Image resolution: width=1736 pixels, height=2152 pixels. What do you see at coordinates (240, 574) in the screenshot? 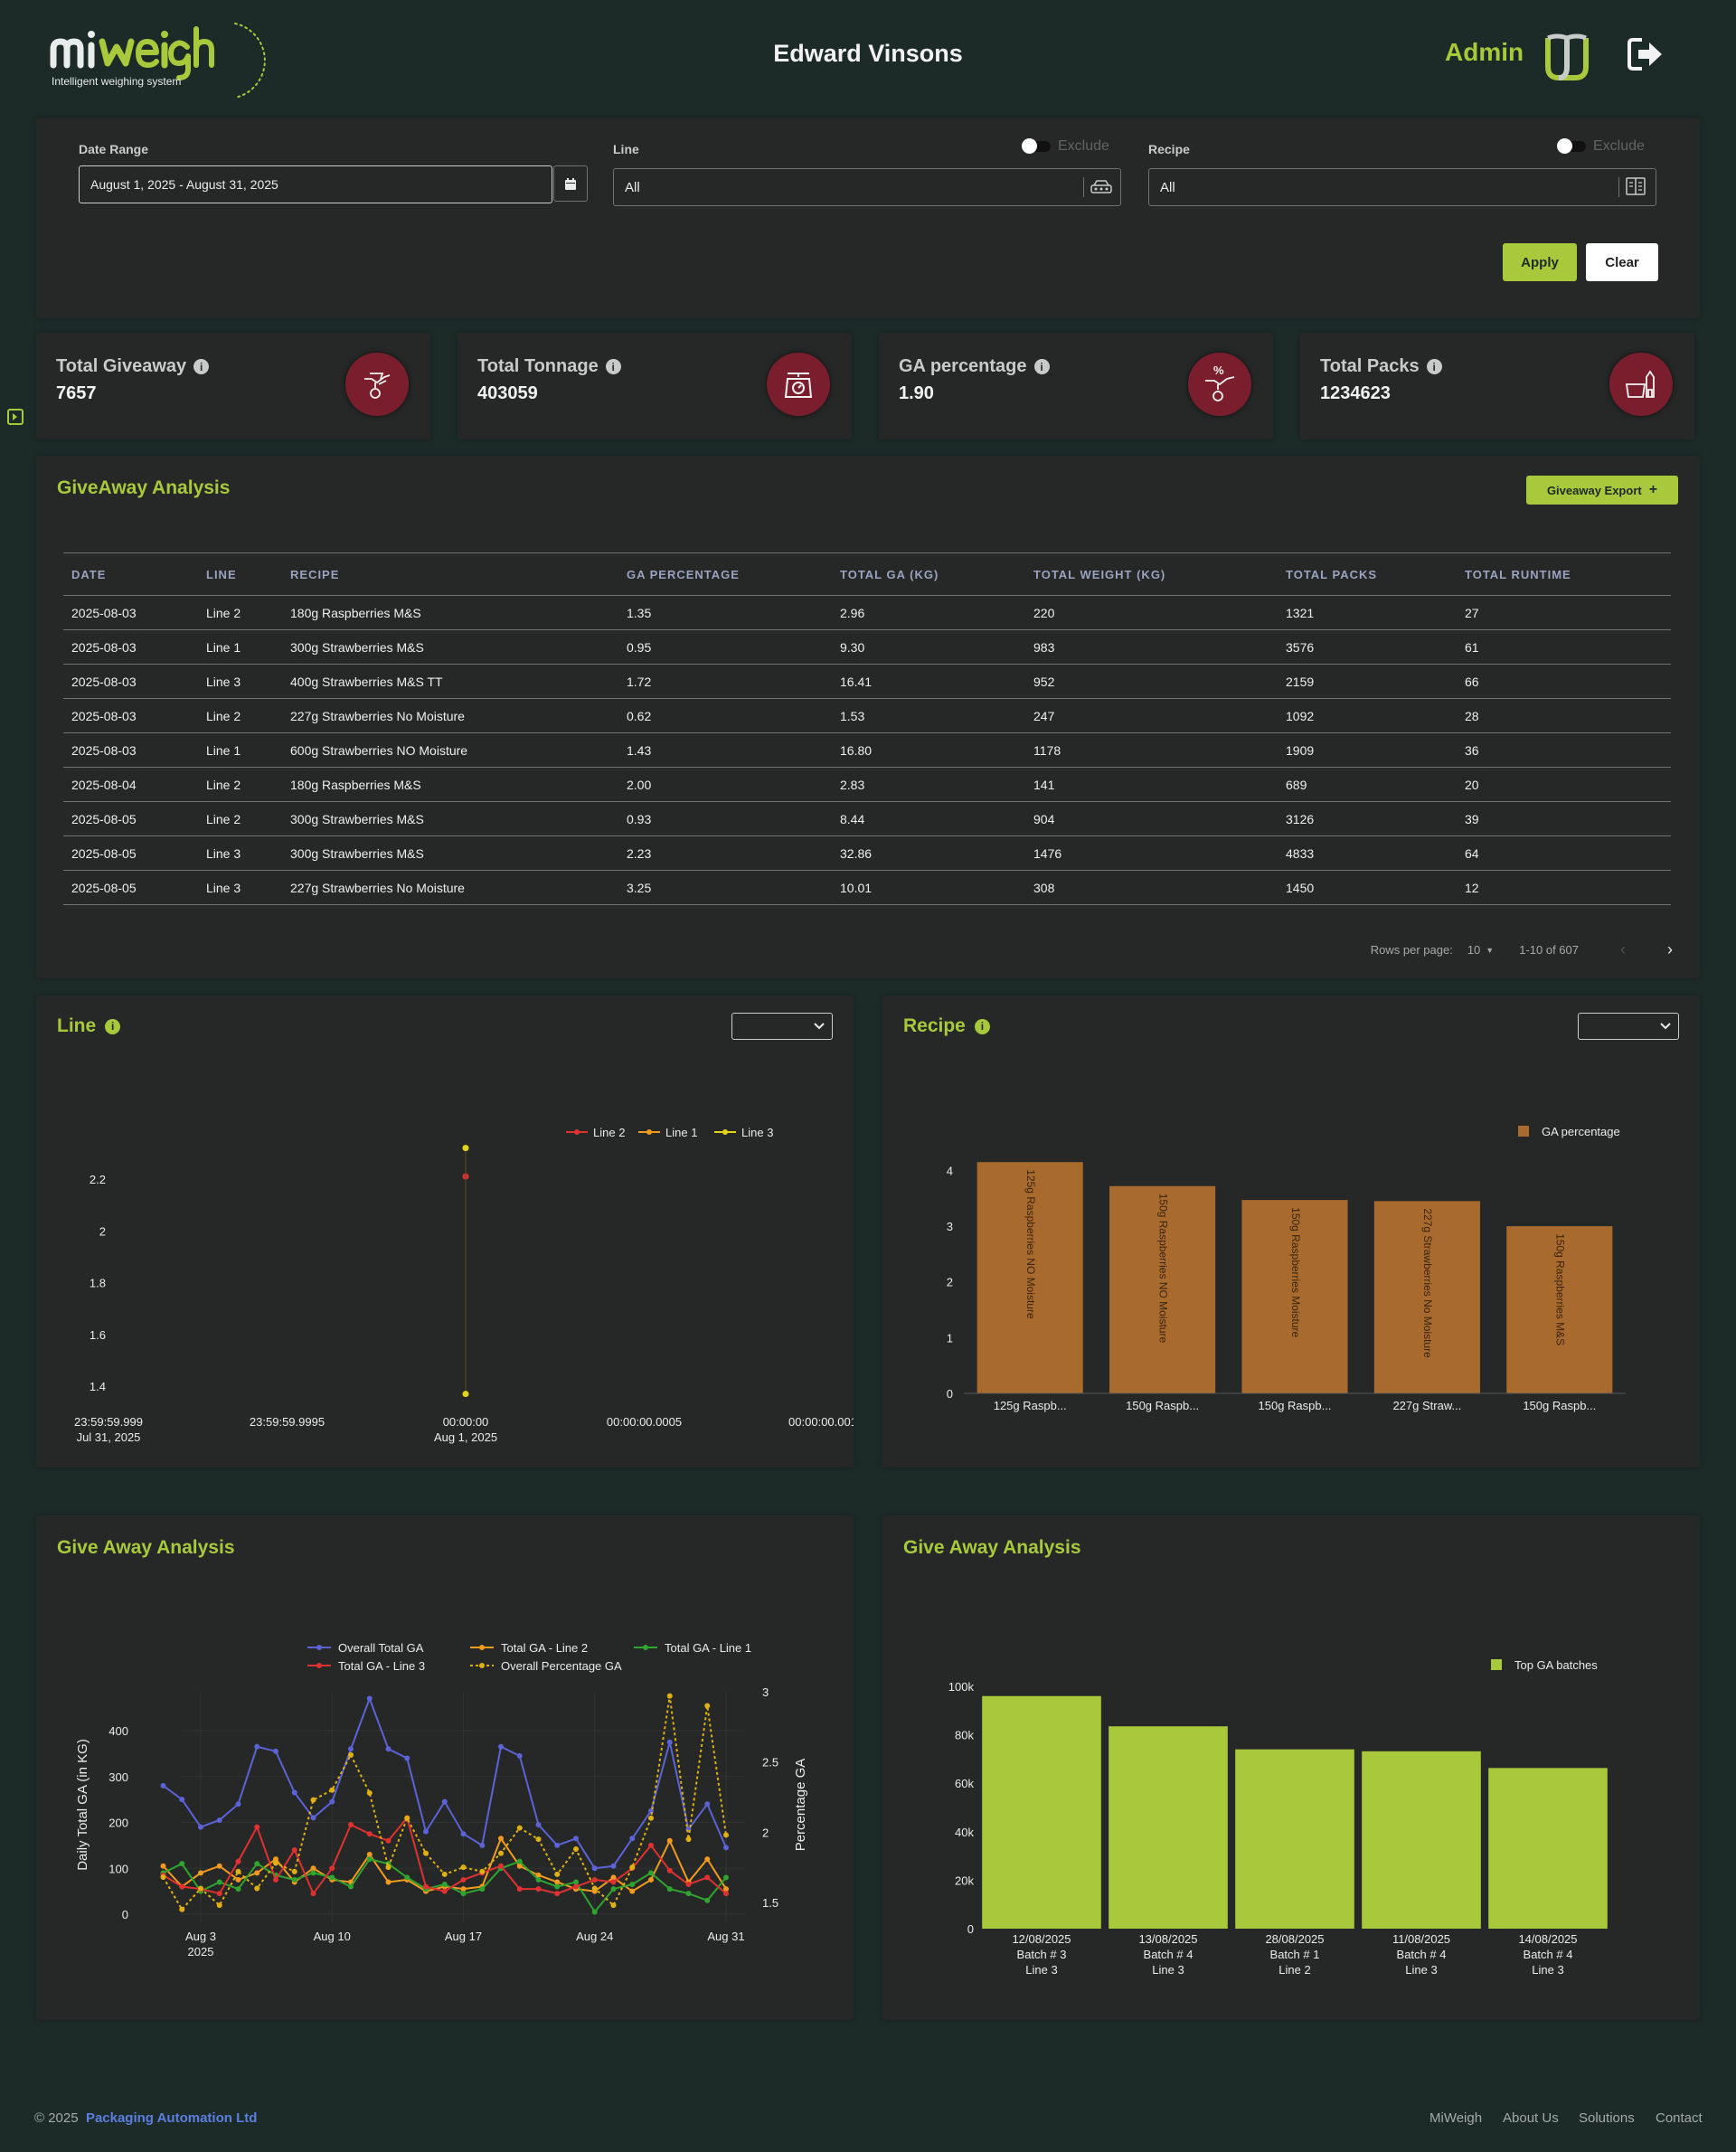
I see `column-header: LINE` at bounding box center [240, 574].